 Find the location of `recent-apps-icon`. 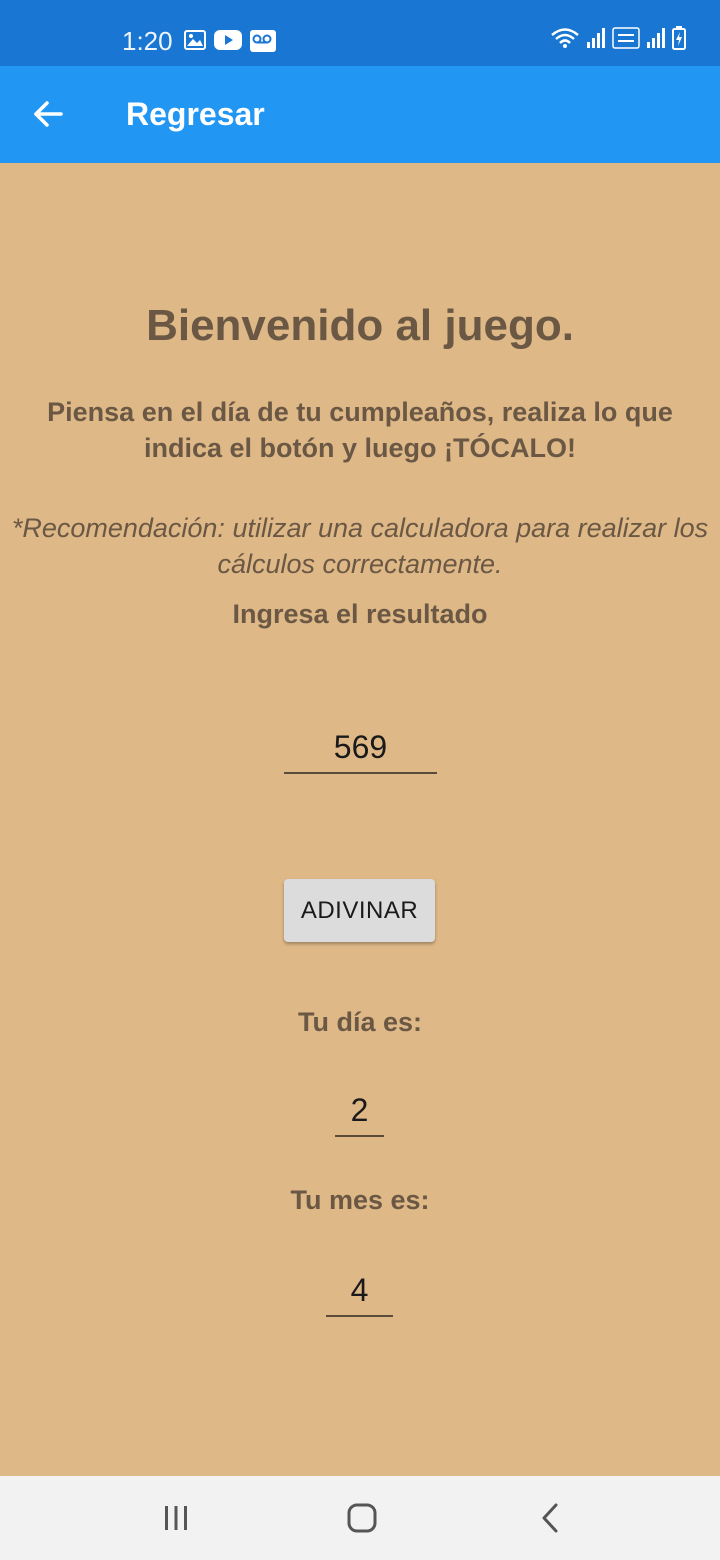

recent-apps-icon is located at coordinates (176, 1518).